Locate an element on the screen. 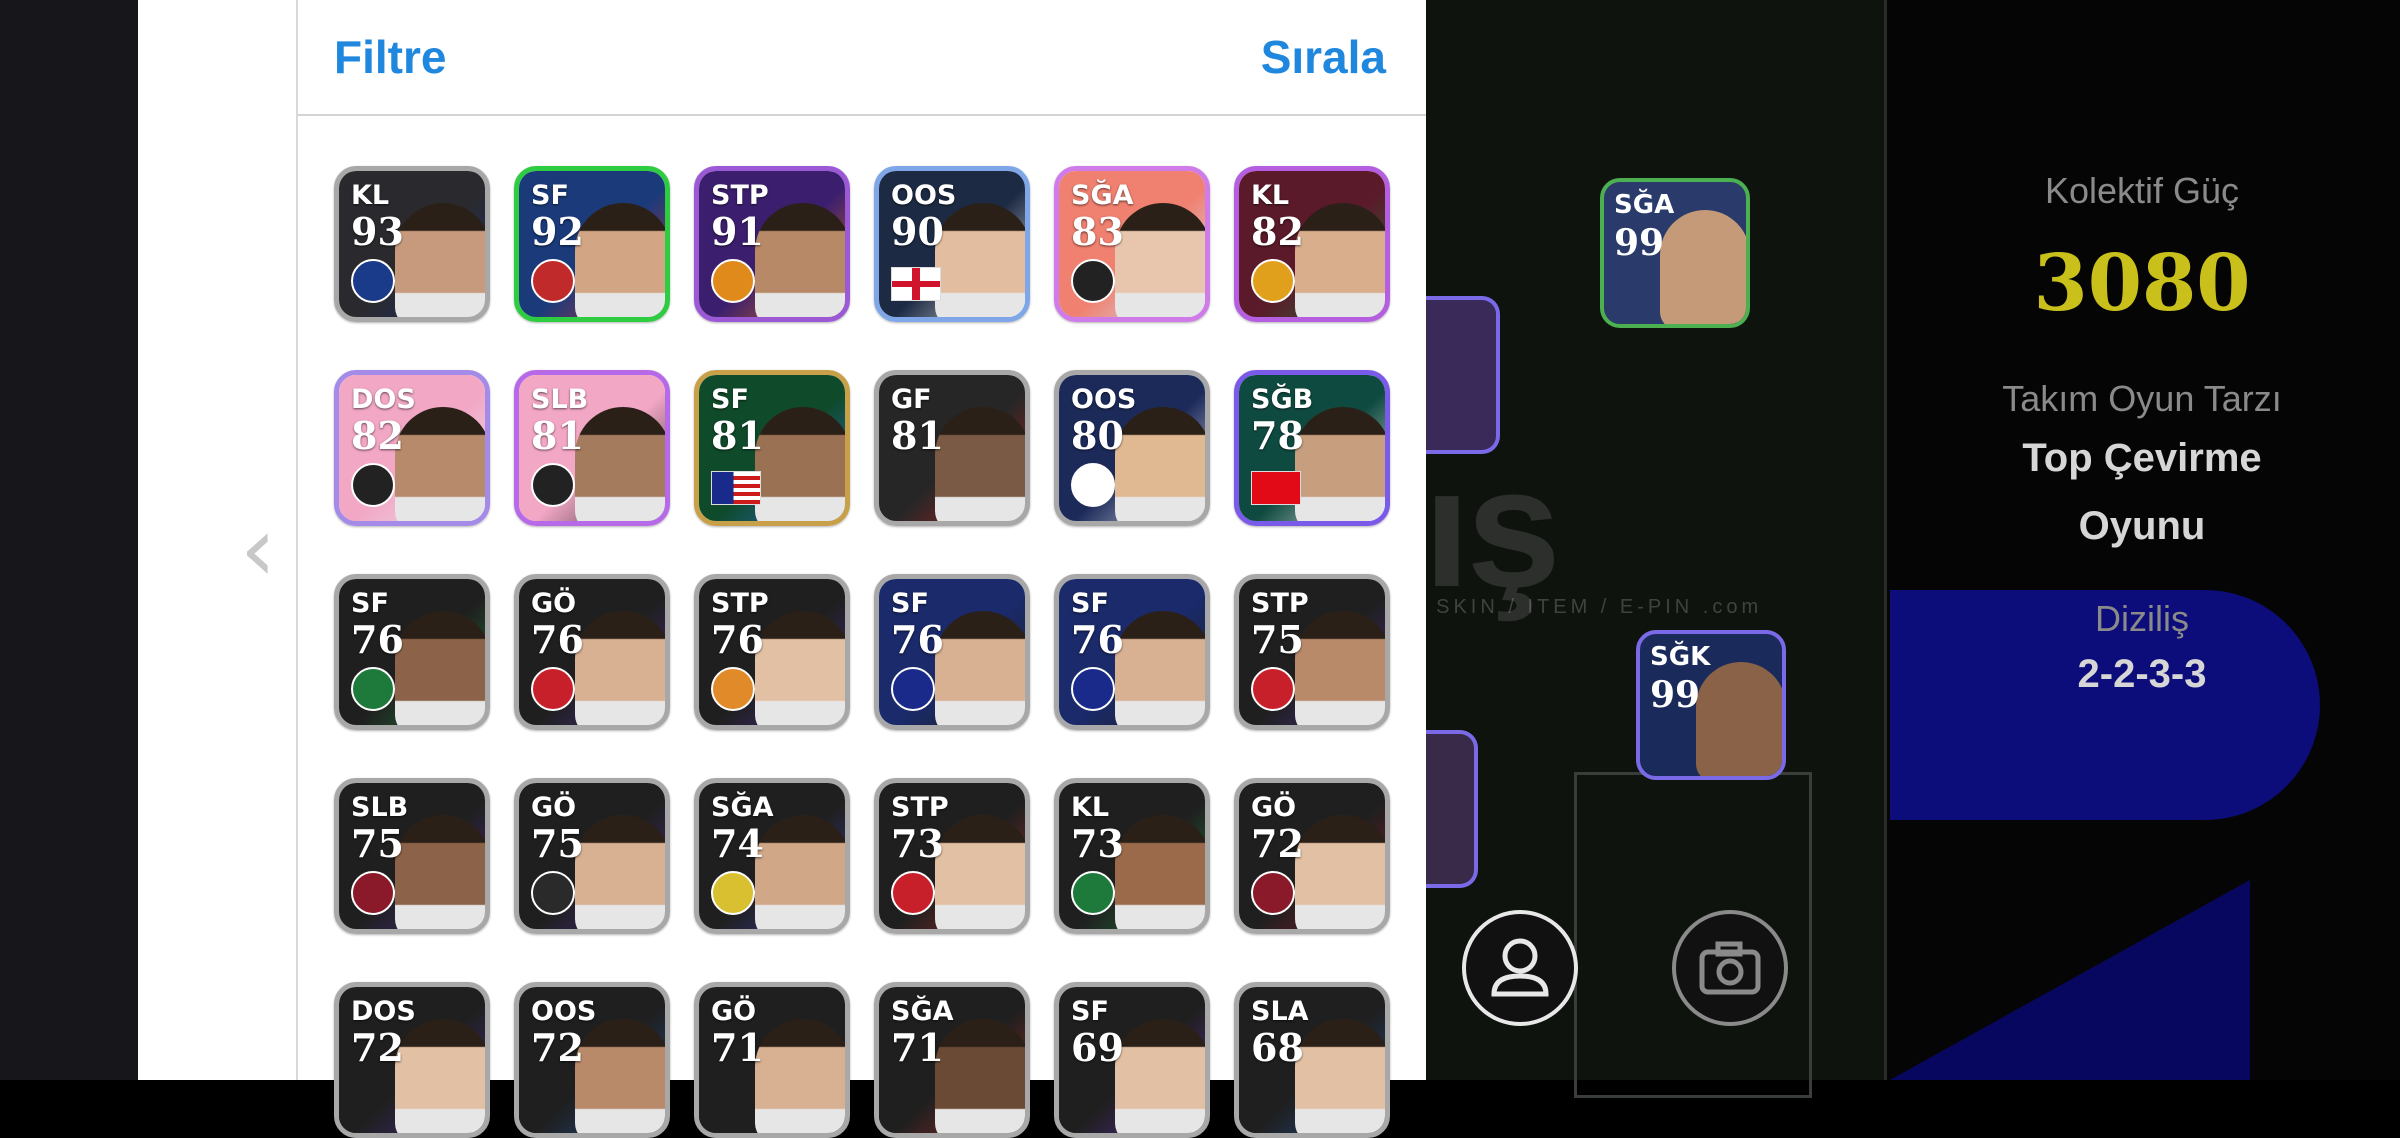 This screenshot has height=1138, width=2400. profile-button is located at coordinates (1520, 968).